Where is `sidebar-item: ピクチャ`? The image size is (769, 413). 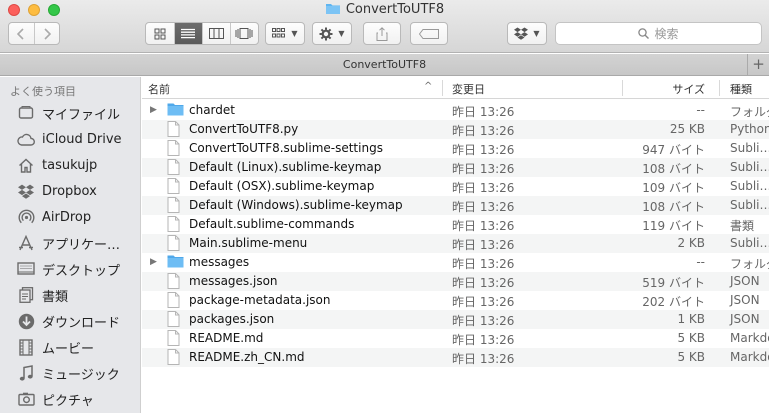
sidebar-item: ピクチャ is located at coordinates (55, 399).